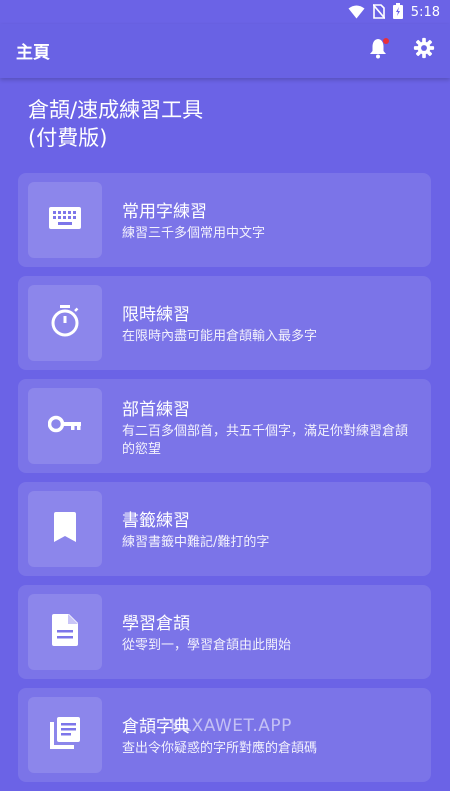 This screenshot has height=791, width=450. Describe the element at coordinates (164, 212) in the screenshot. I see `card-title: 常用字練習` at that location.